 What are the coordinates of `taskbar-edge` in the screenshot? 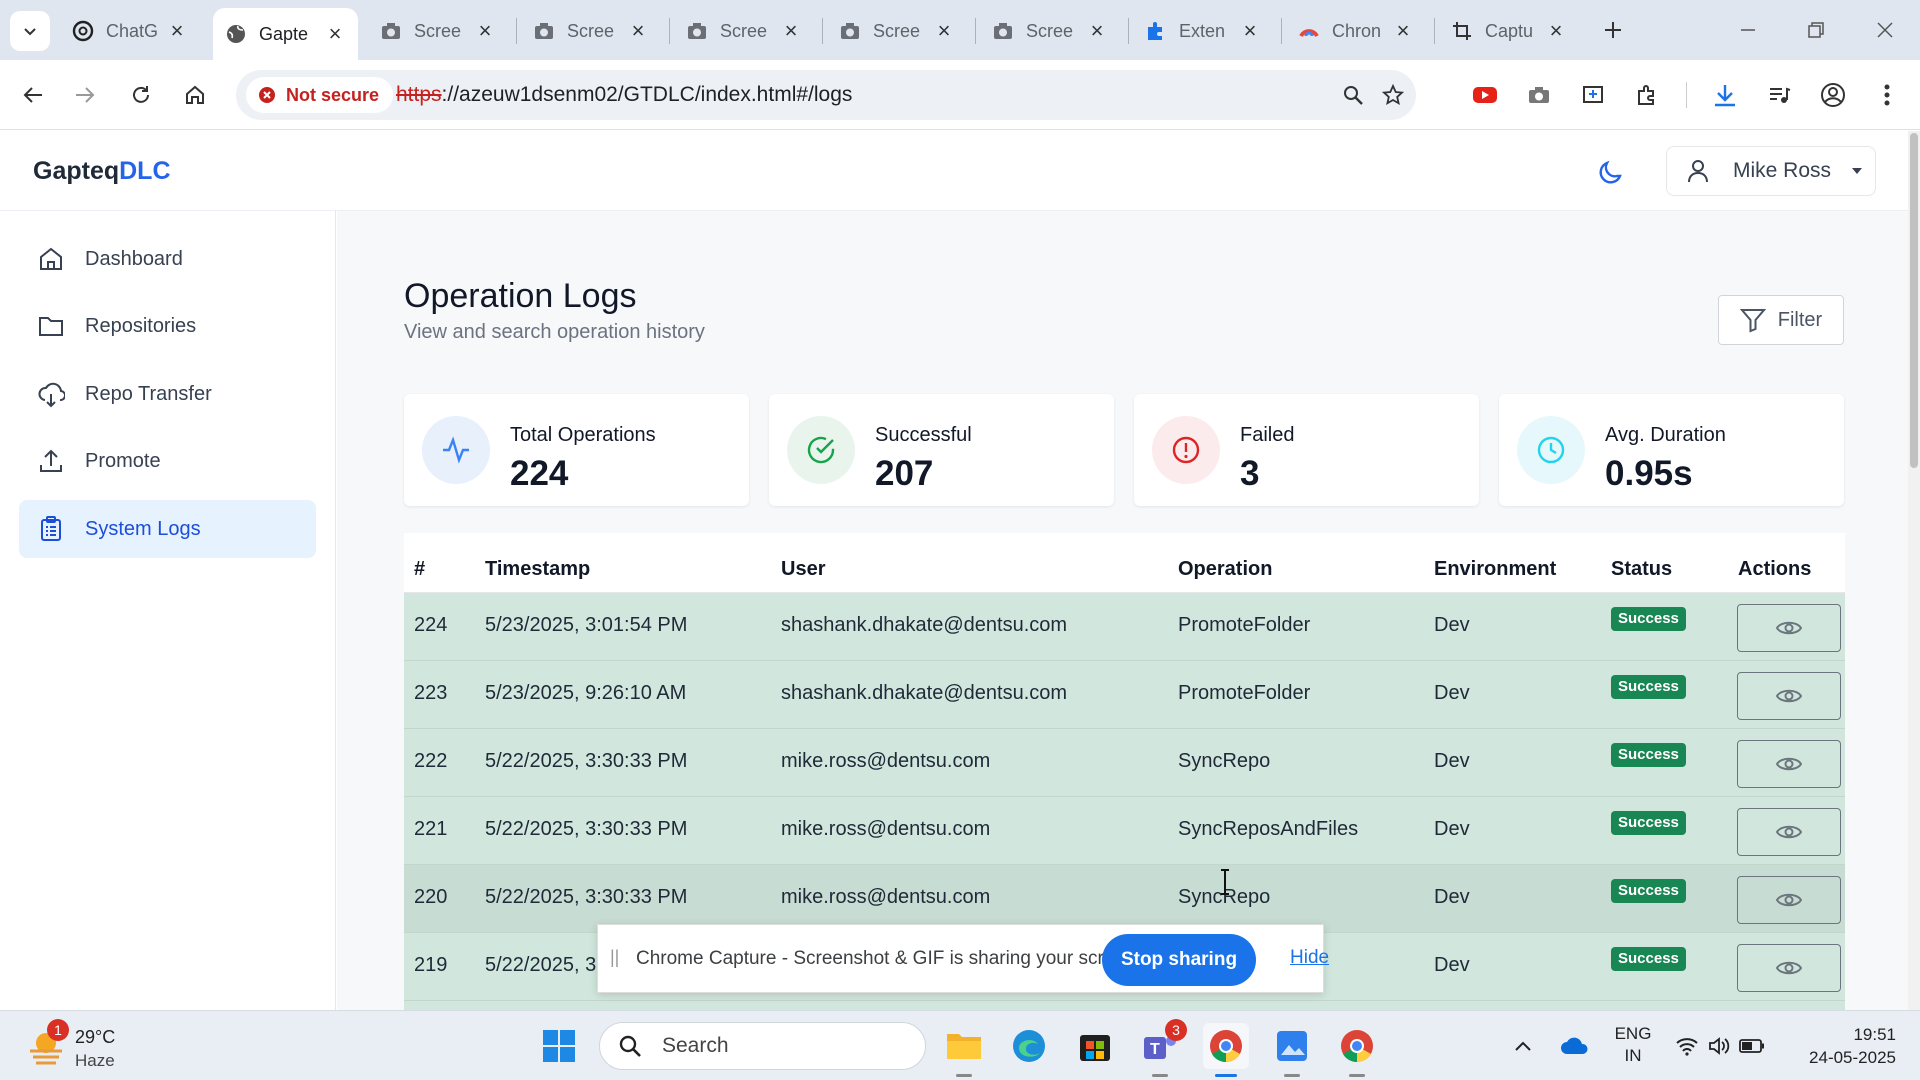 It's located at (1029, 1046).